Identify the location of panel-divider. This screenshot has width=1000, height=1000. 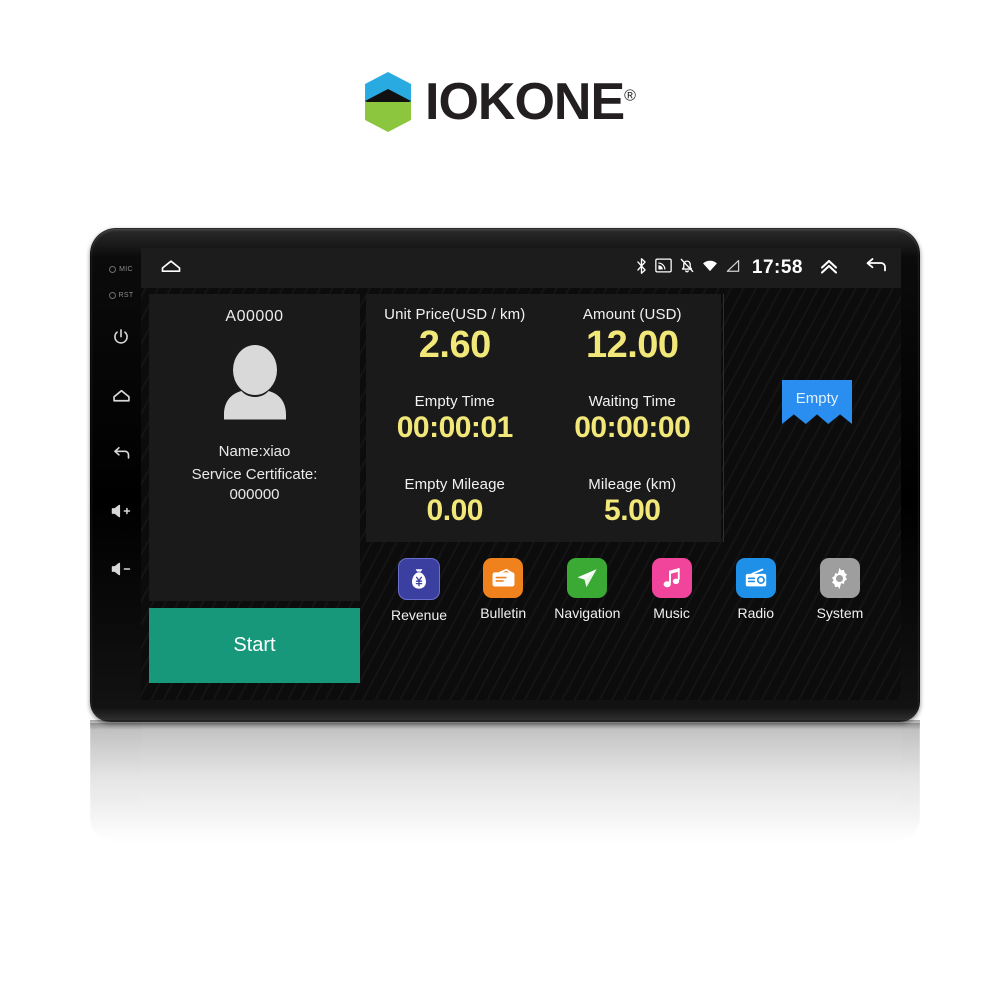
(723, 418).